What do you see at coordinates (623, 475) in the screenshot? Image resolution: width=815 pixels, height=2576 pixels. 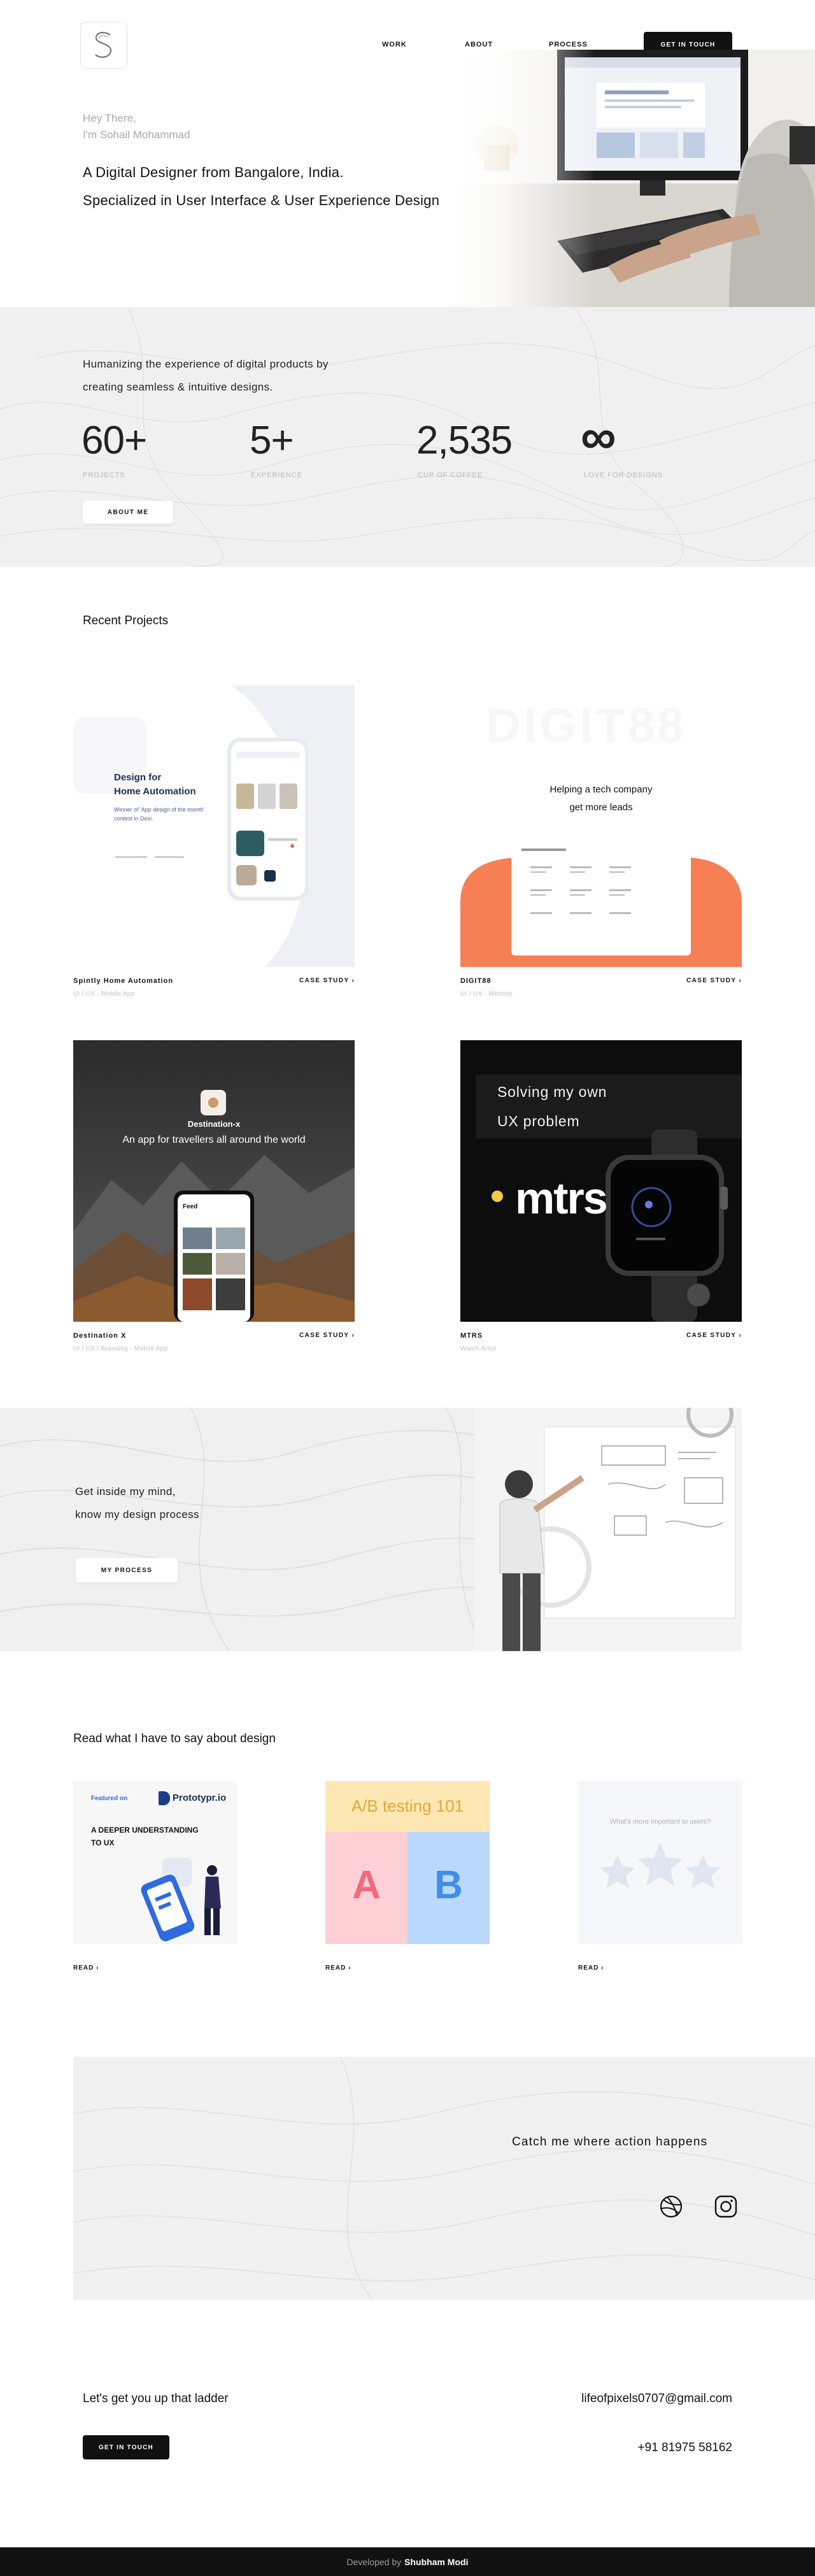 I see `stat-love-label: LOVE FOR DESIGNS` at bounding box center [623, 475].